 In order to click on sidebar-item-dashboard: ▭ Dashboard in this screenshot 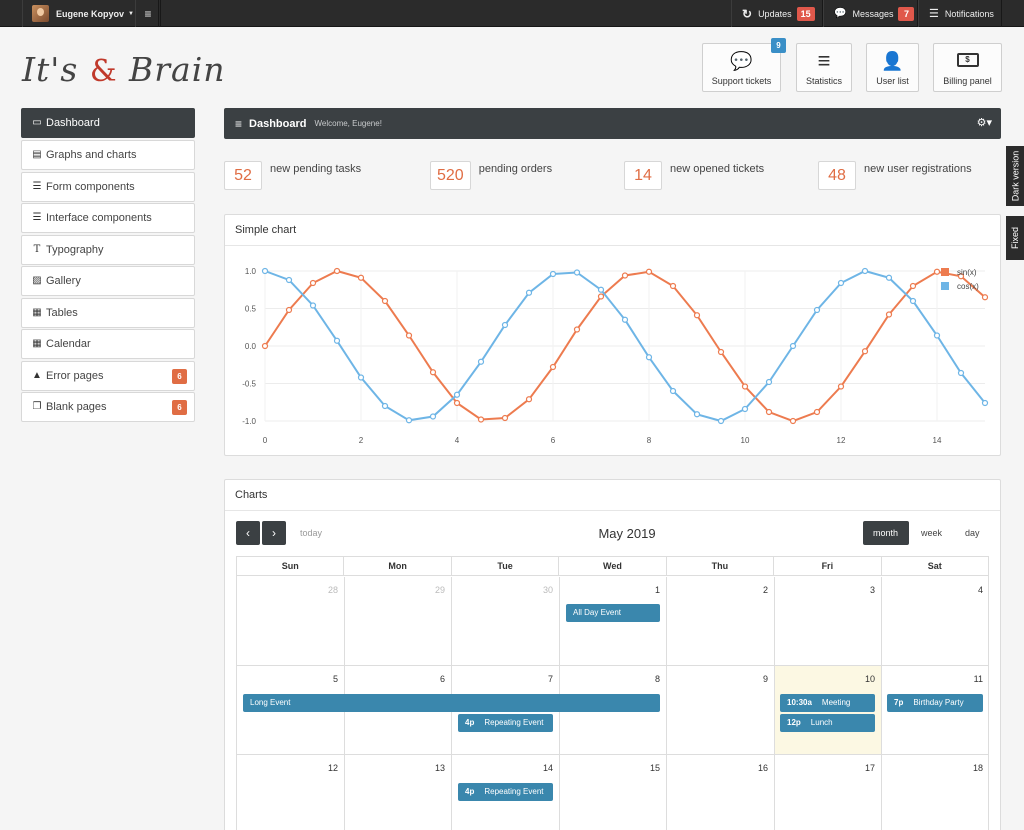, I will do `click(108, 123)`.